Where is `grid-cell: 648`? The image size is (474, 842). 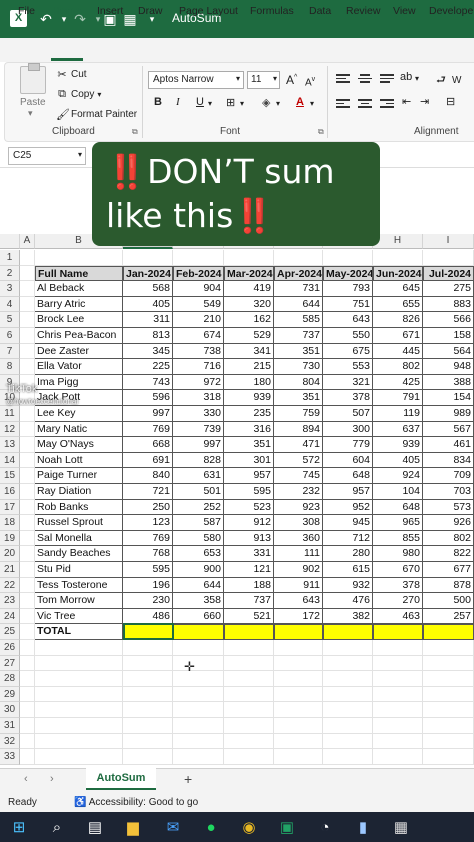 grid-cell: 648 is located at coordinates (398, 507).